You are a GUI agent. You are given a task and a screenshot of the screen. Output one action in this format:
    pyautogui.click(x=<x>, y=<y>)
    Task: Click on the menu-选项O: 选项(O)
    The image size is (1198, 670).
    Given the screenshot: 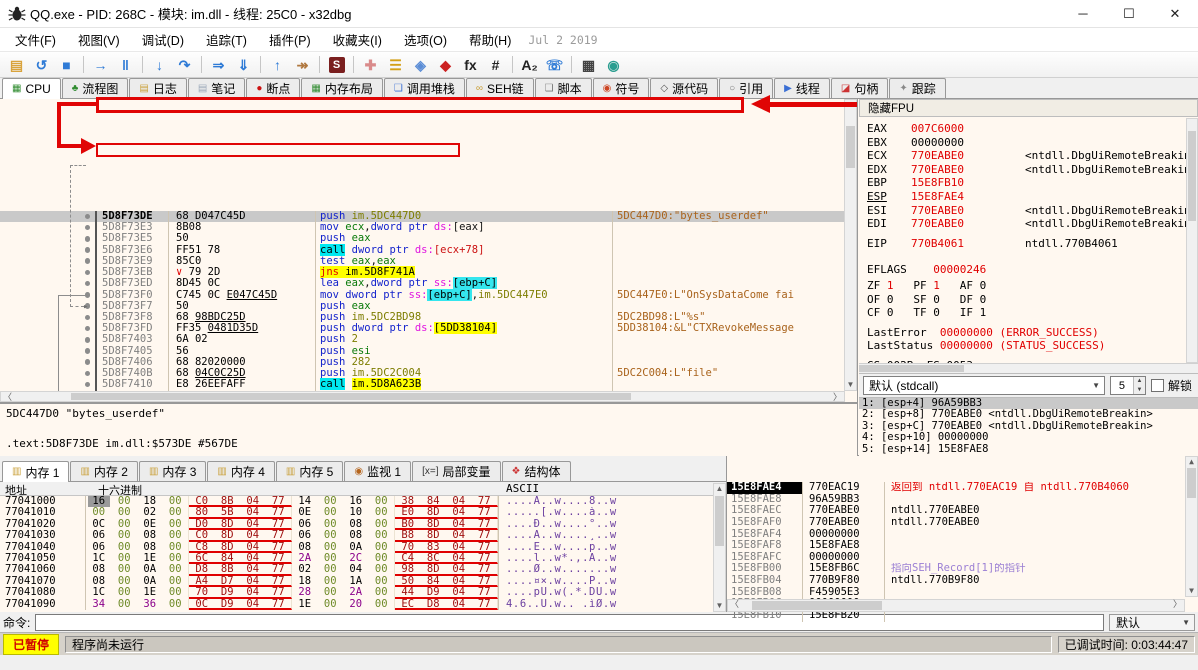 What is the action you would take?
    pyautogui.click(x=425, y=39)
    